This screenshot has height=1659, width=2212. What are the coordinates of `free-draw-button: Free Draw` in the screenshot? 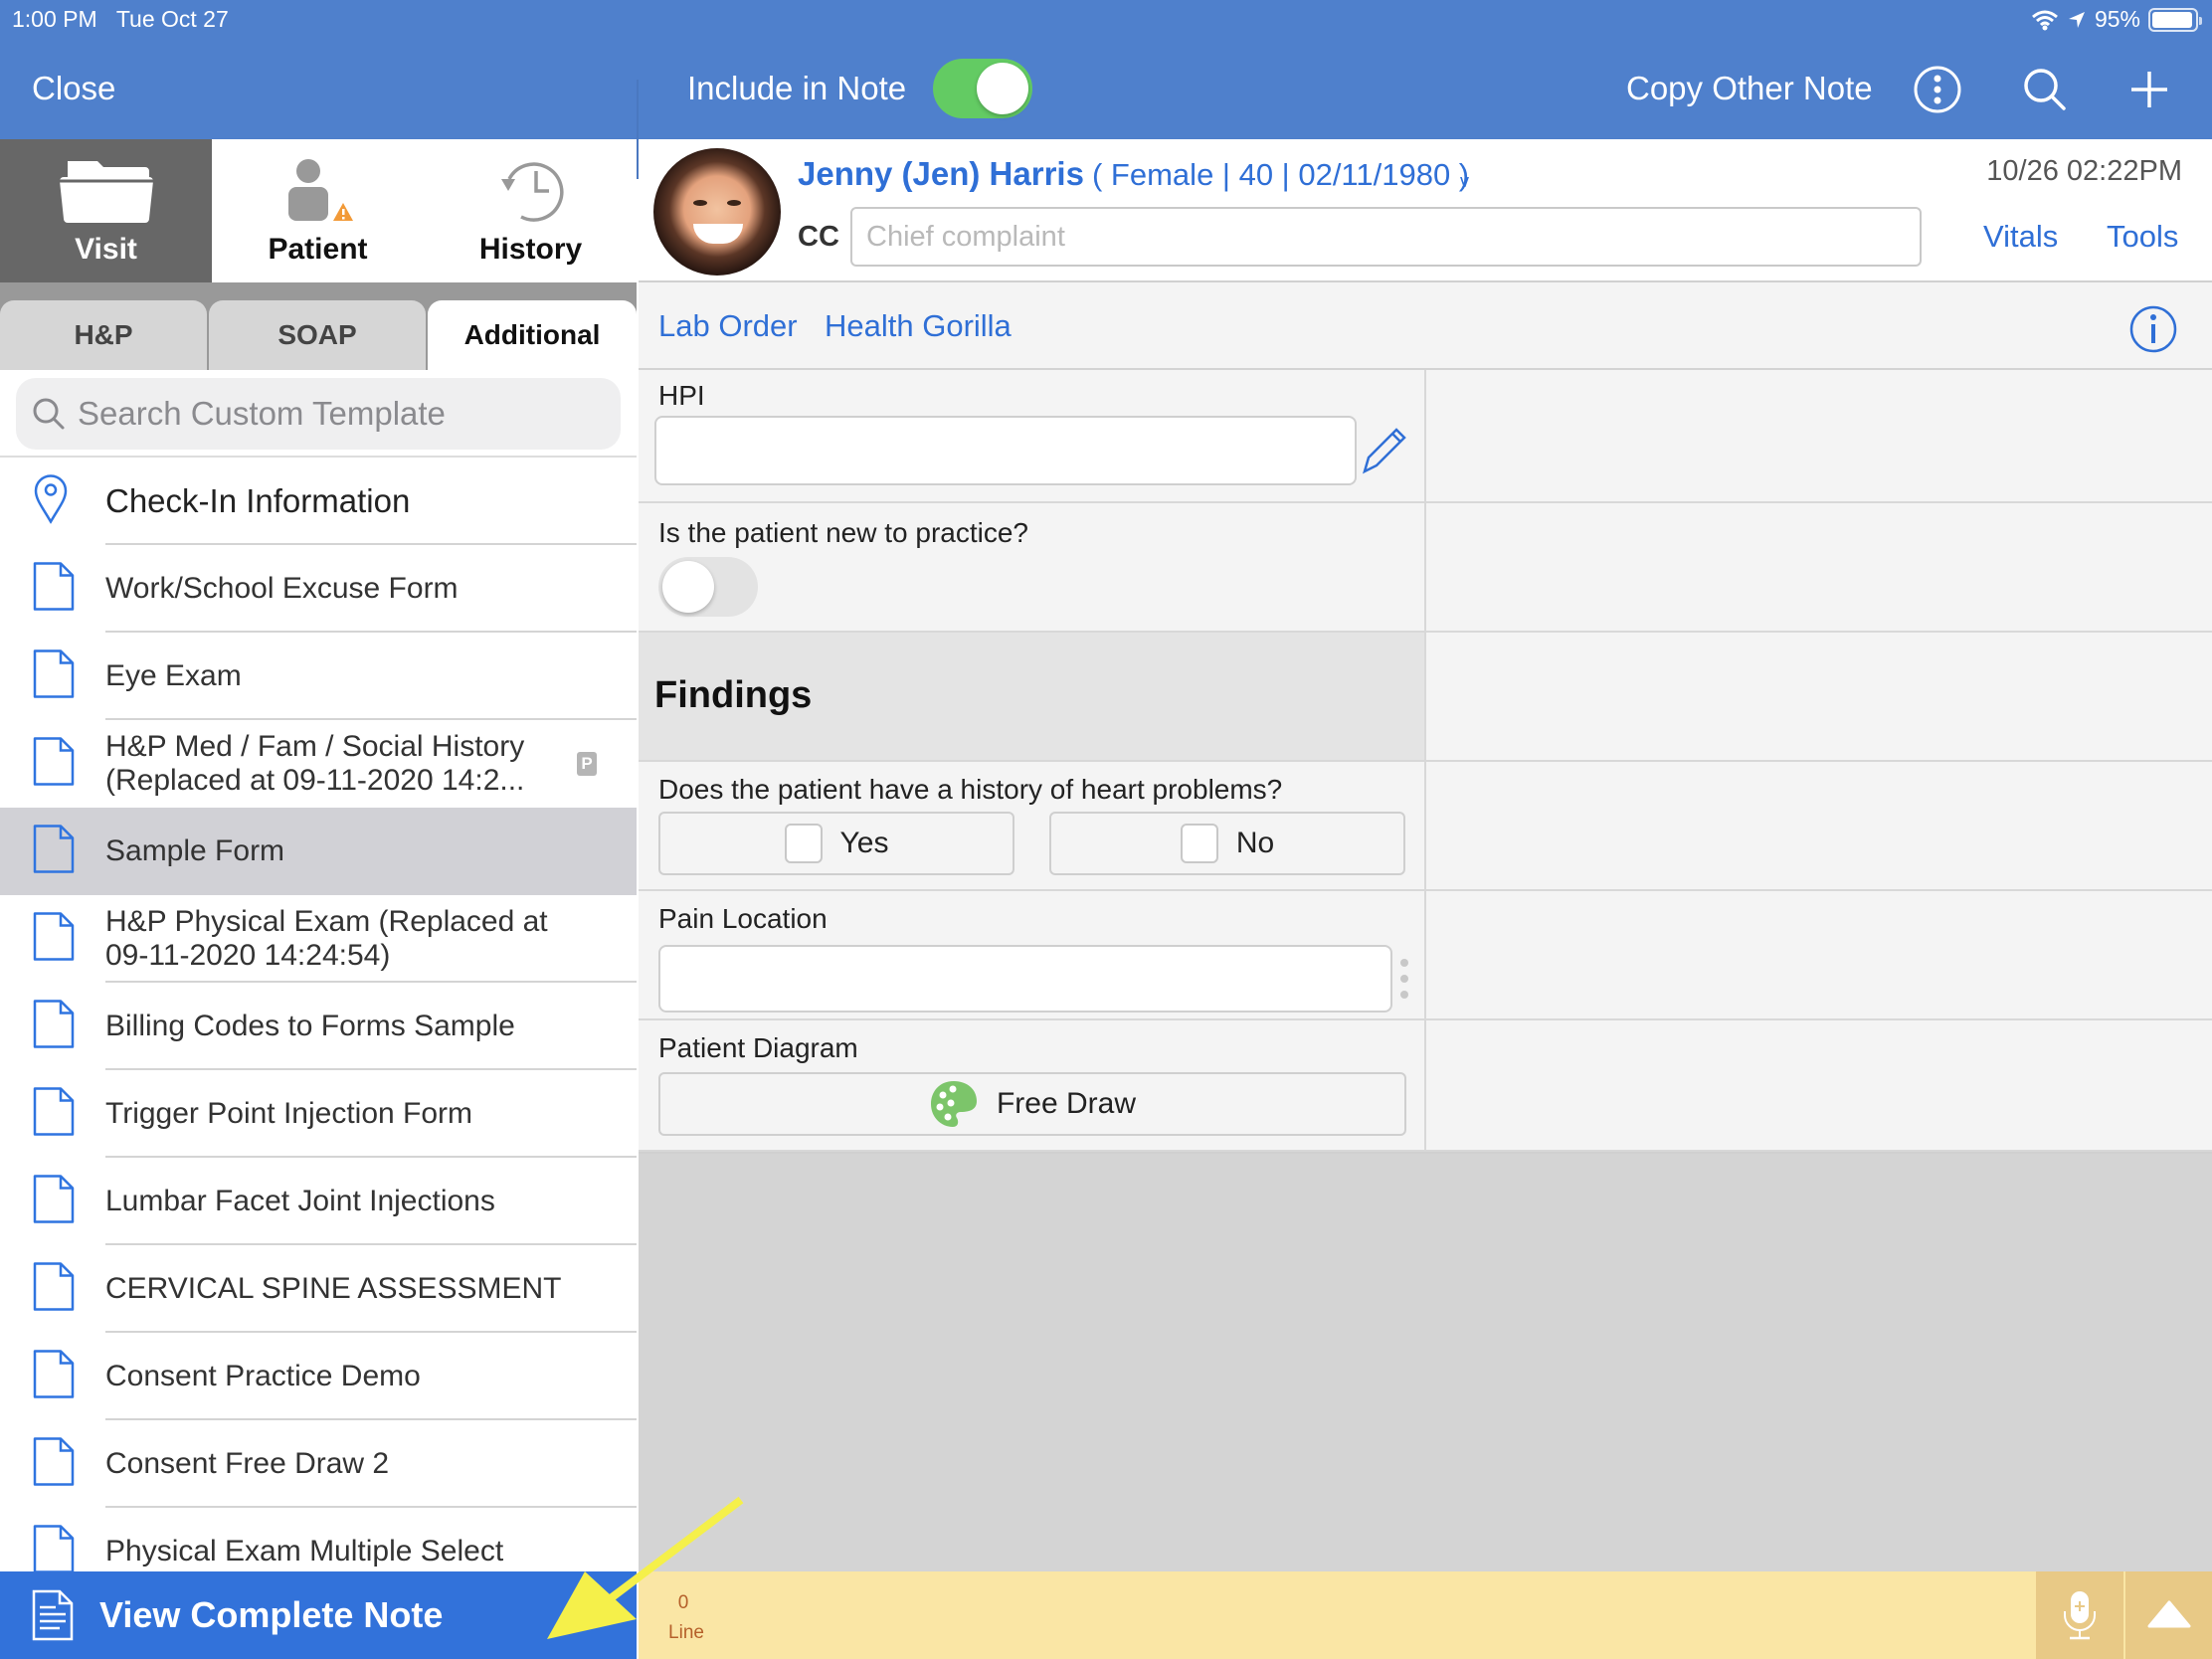 It's located at (1032, 1104).